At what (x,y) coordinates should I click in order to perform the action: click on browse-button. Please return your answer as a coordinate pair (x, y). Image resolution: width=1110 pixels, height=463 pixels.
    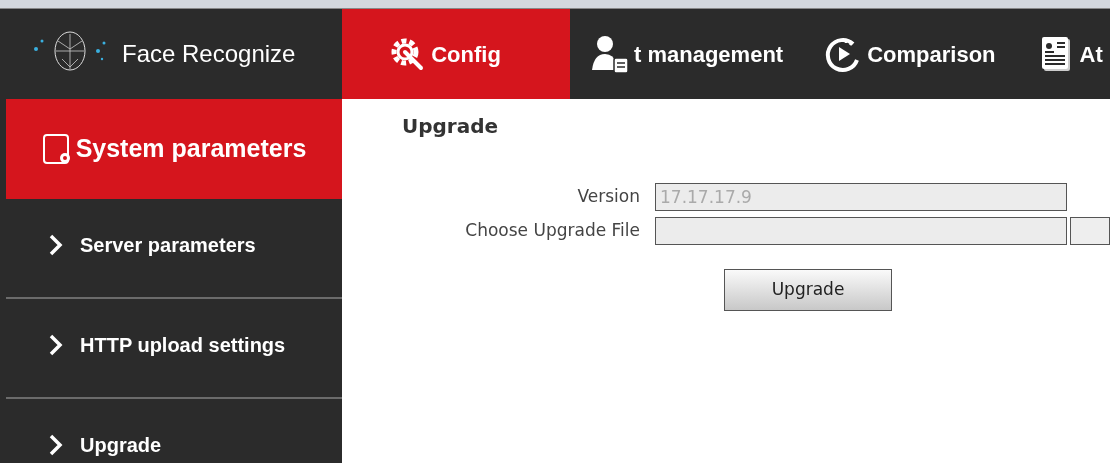
    Looking at the image, I should click on (1090, 231).